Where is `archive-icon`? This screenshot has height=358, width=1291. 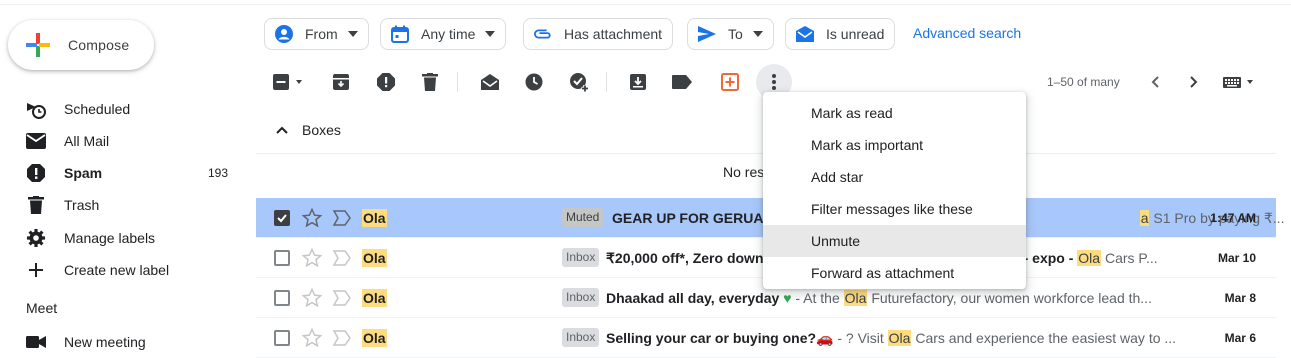 archive-icon is located at coordinates (341, 82).